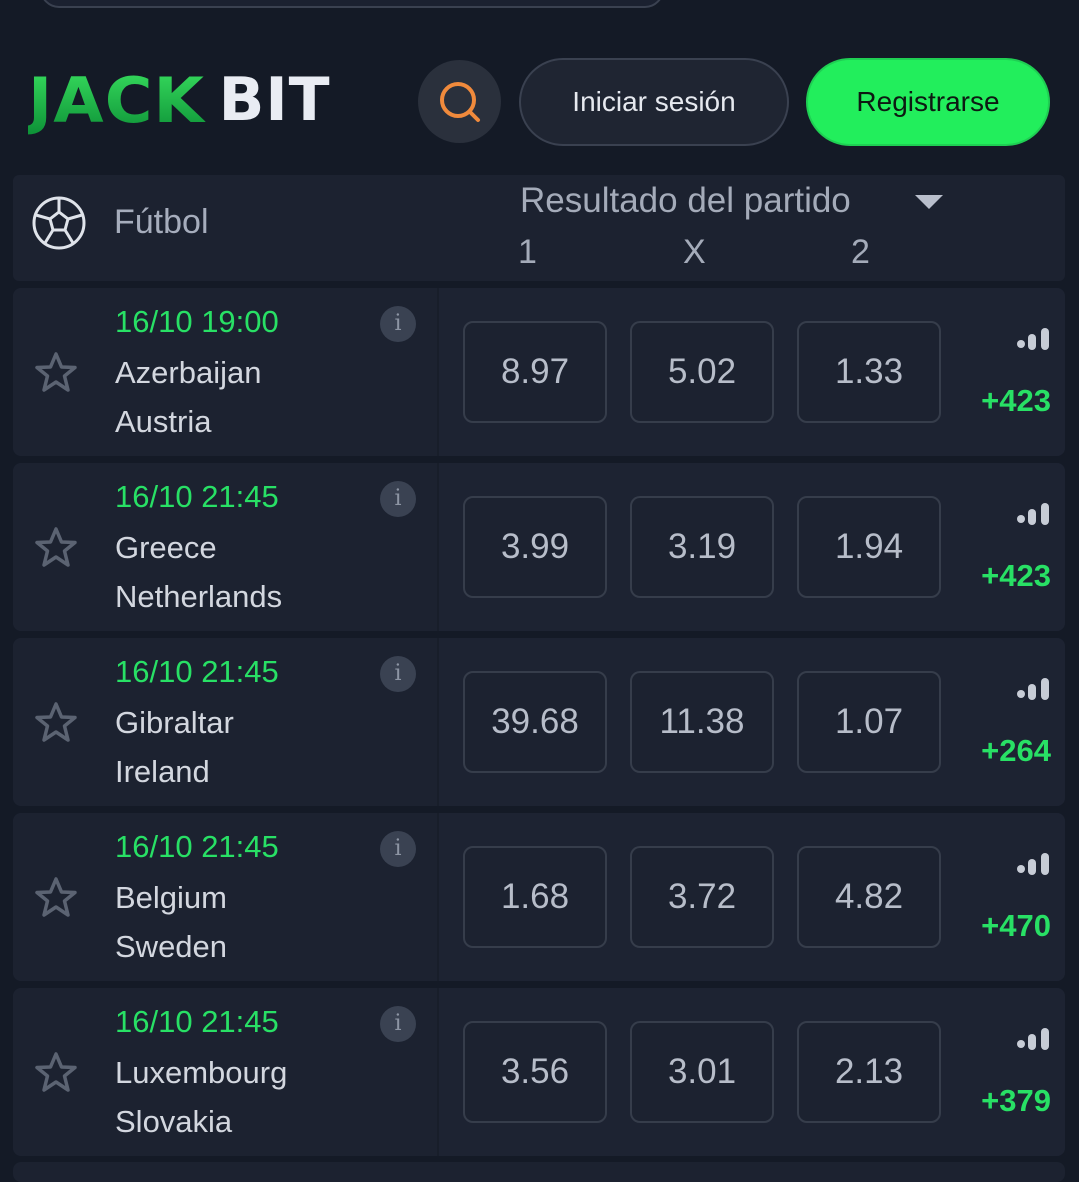 This screenshot has height=1182, width=1079. What do you see at coordinates (869, 722) in the screenshot?
I see `odd-away-button: 1.07` at bounding box center [869, 722].